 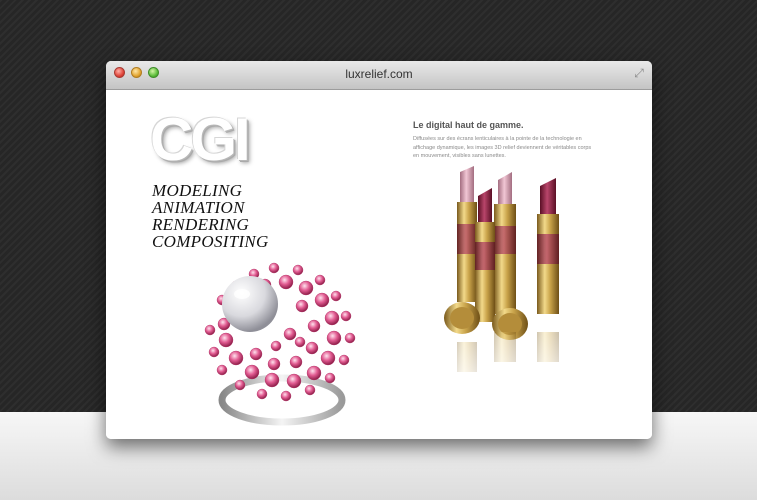 I want to click on window-title: luxrelief.com, so click(x=379, y=74).